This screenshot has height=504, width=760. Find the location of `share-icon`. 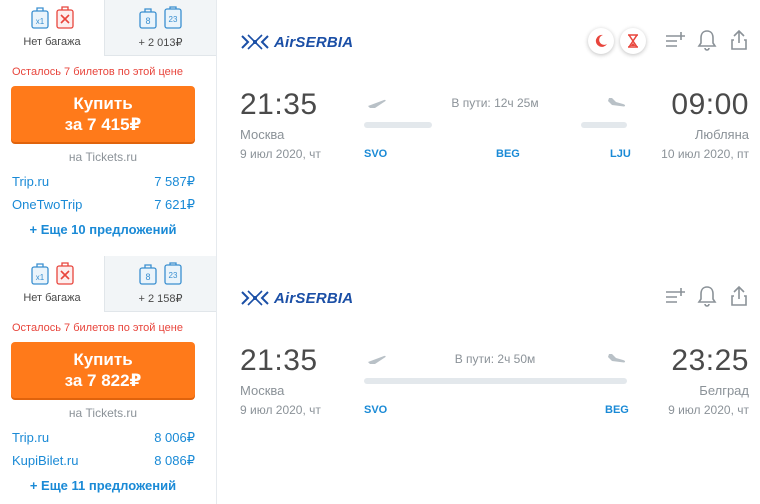

share-icon is located at coordinates (739, 295).